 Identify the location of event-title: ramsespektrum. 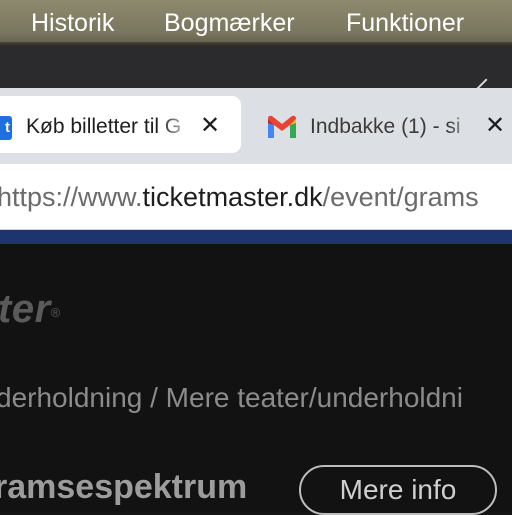
(124, 487).